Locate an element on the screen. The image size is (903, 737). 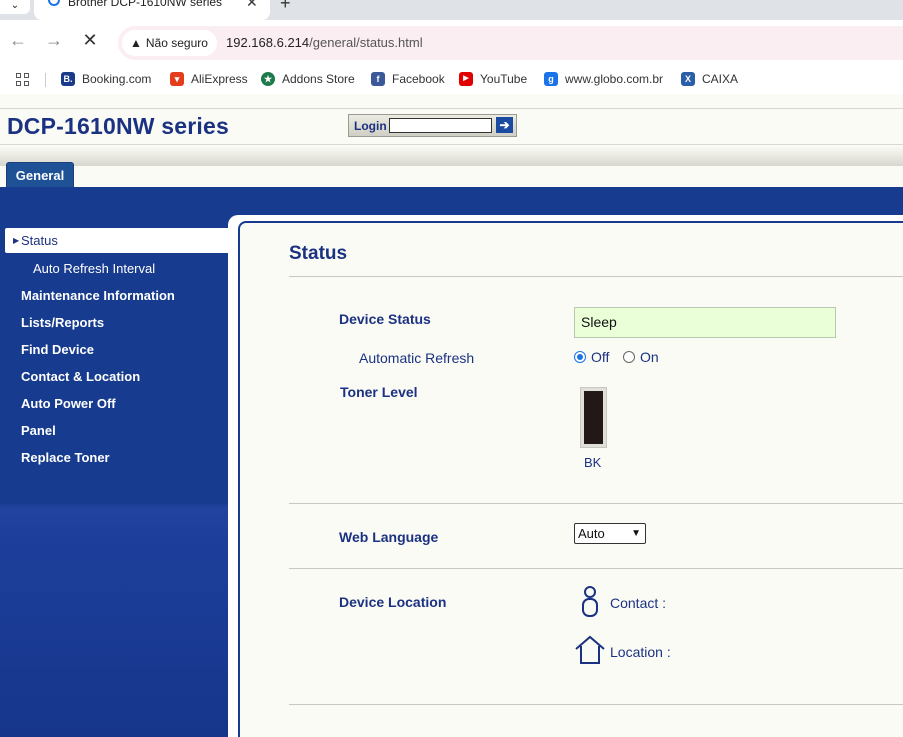
toner-color-label: BK is located at coordinates (593, 462).